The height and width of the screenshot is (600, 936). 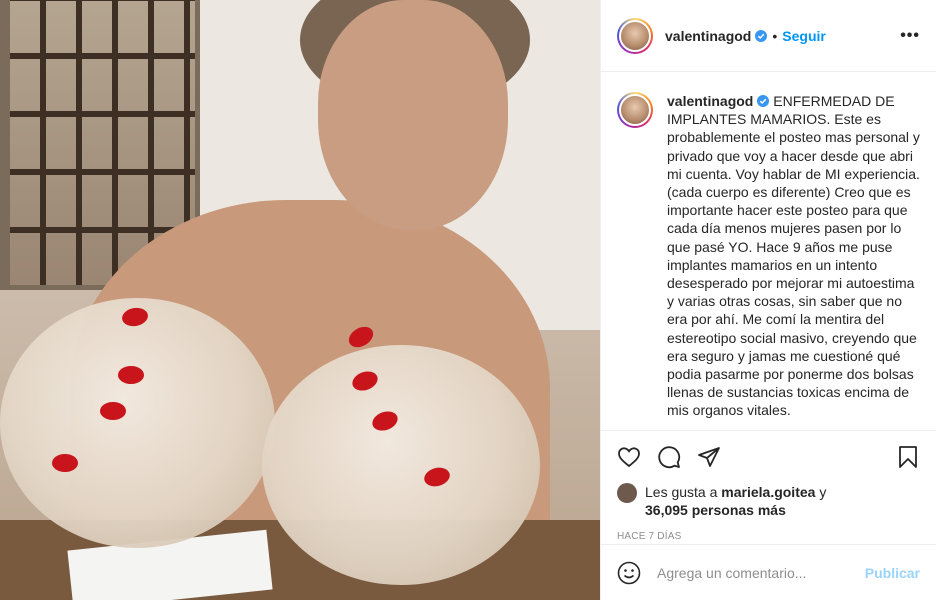 I want to click on comment-bar: Publicar, so click(x=768, y=572).